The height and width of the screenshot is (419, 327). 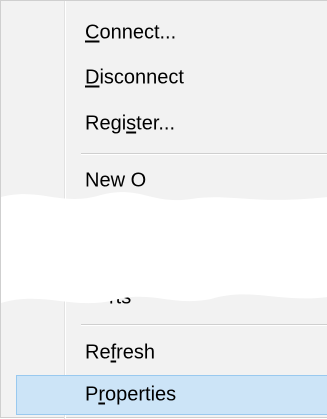 I want to click on menu-item-disconnect: Disconnect, so click(x=164, y=78).